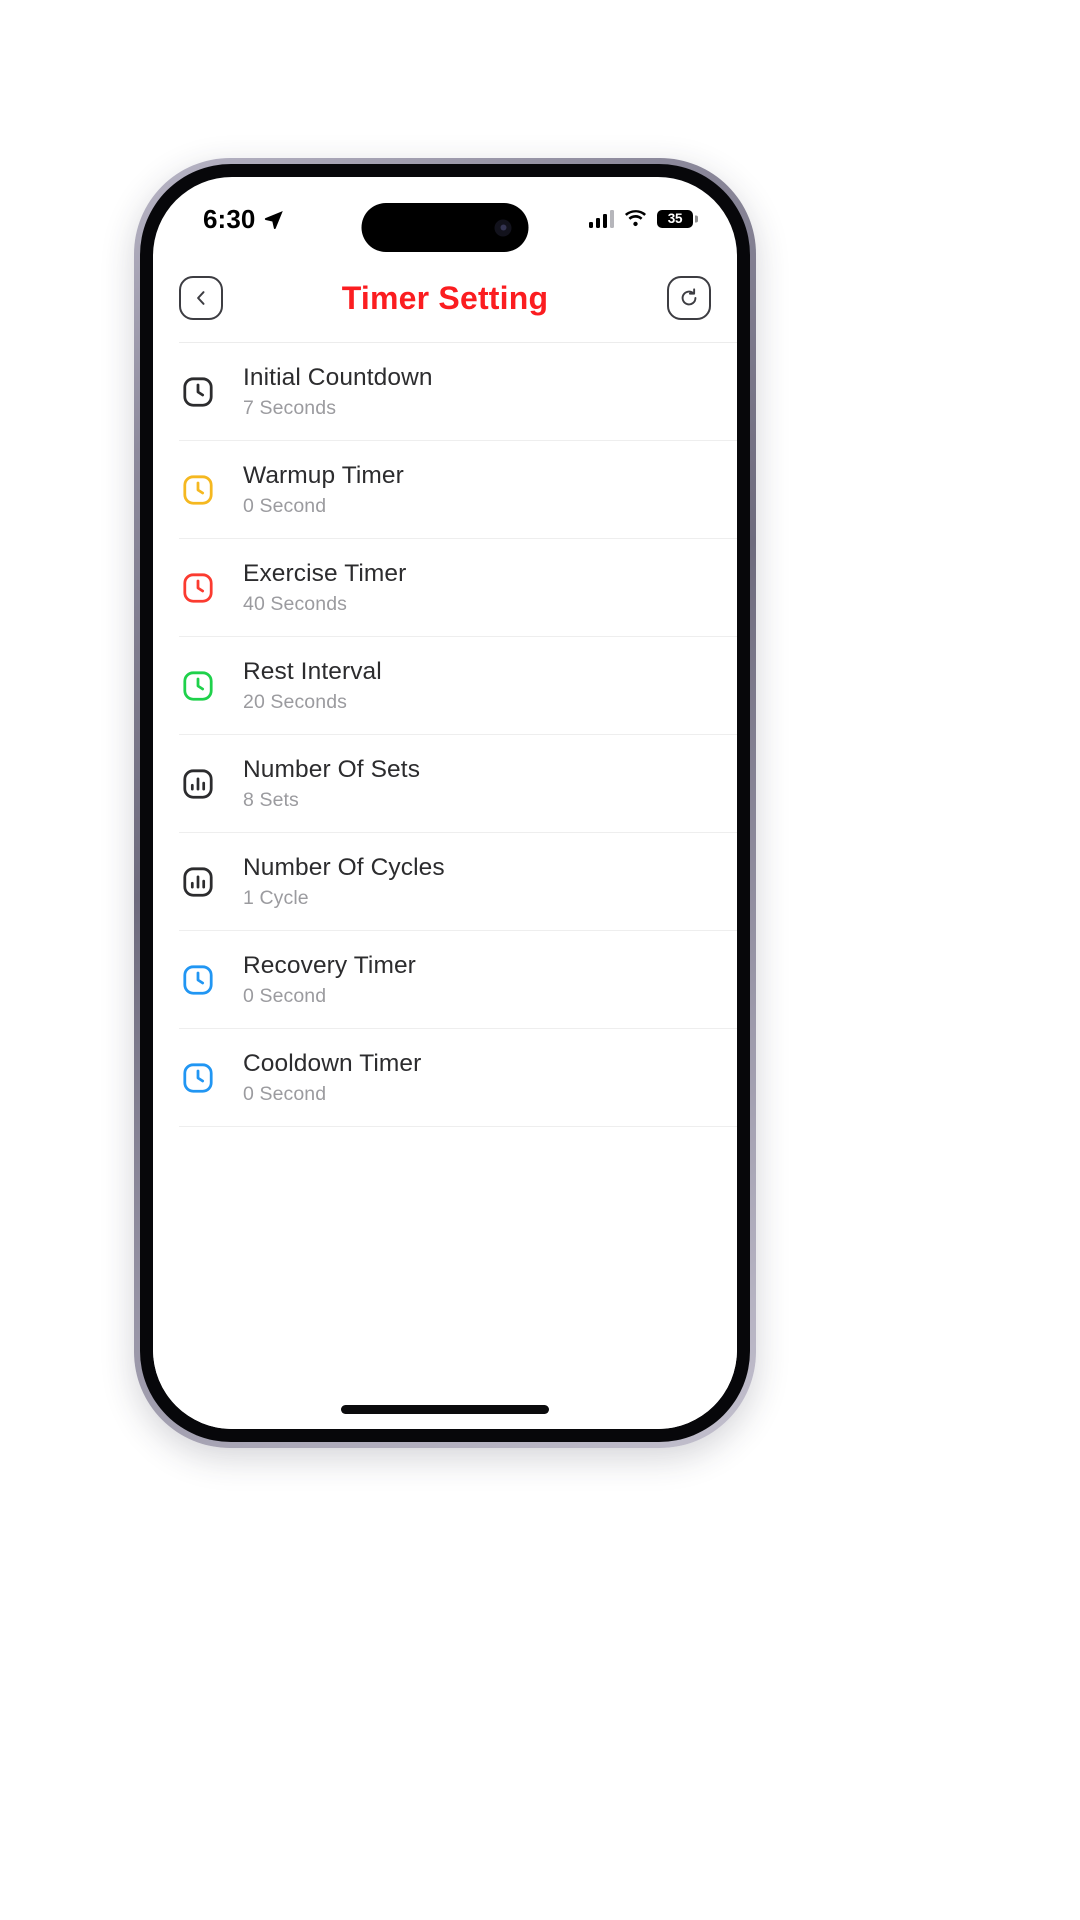 This screenshot has width=1080, height=1920. What do you see at coordinates (312, 686) in the screenshot?
I see `setting-row-text: Rest Interval 20 Seconds` at bounding box center [312, 686].